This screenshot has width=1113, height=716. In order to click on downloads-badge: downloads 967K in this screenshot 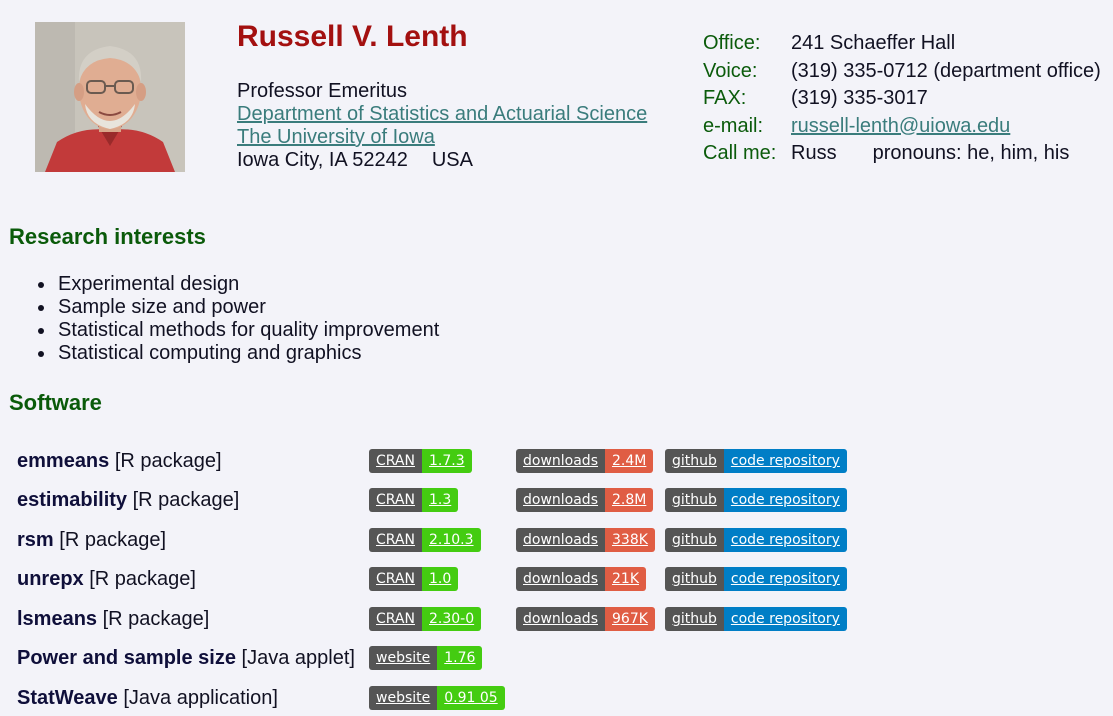, I will do `click(585, 619)`.